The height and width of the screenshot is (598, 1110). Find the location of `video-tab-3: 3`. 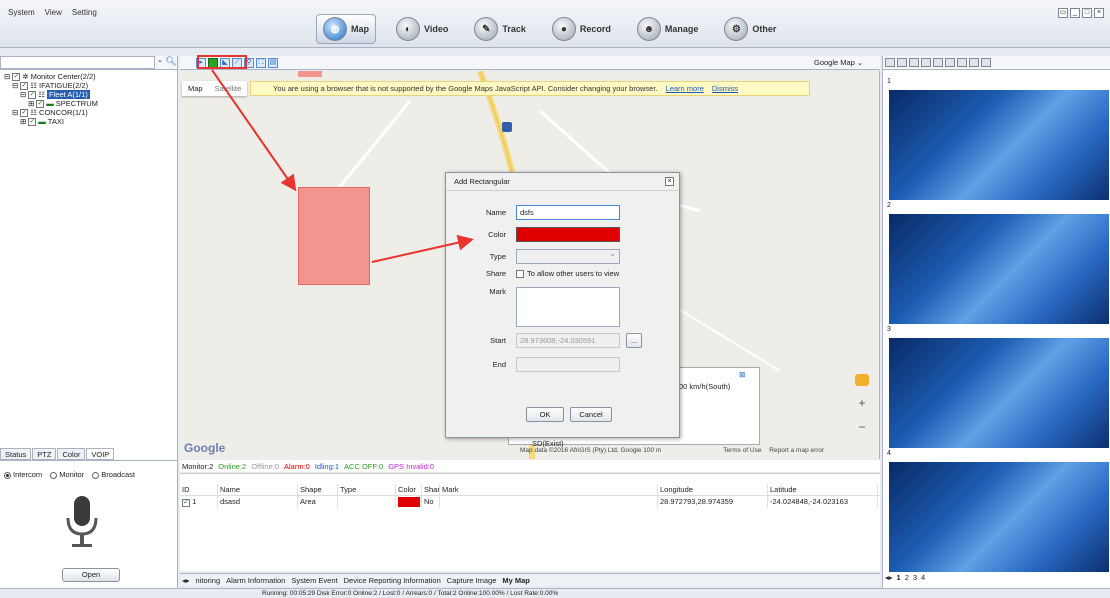

video-tab-3: 3 is located at coordinates (915, 577).